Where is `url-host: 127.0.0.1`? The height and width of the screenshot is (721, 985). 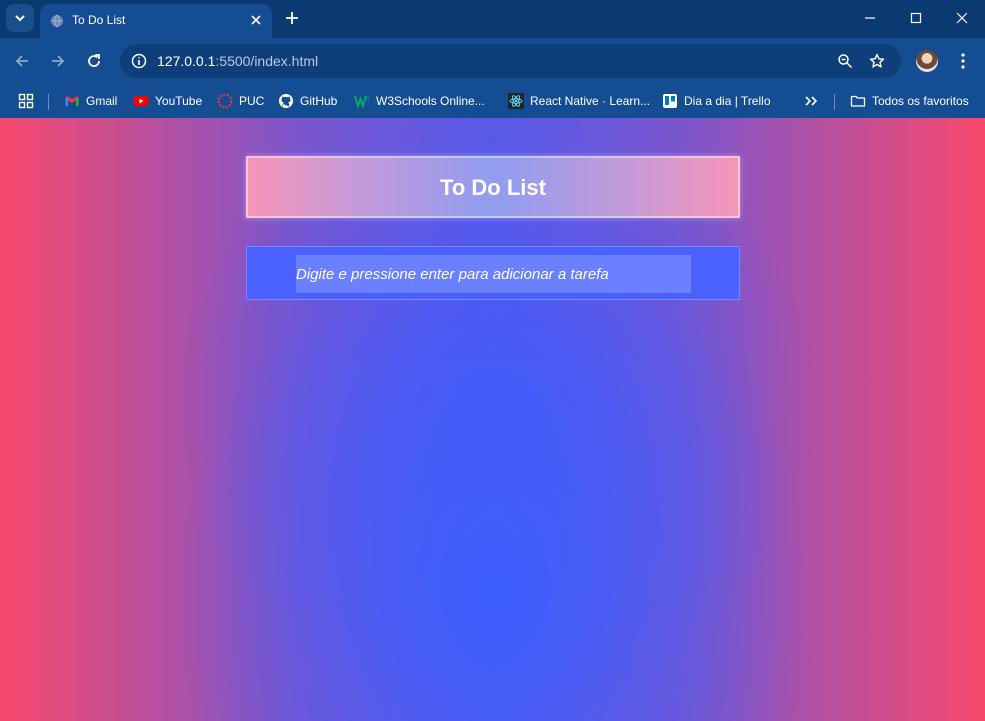 url-host: 127.0.0.1 is located at coordinates (186, 61).